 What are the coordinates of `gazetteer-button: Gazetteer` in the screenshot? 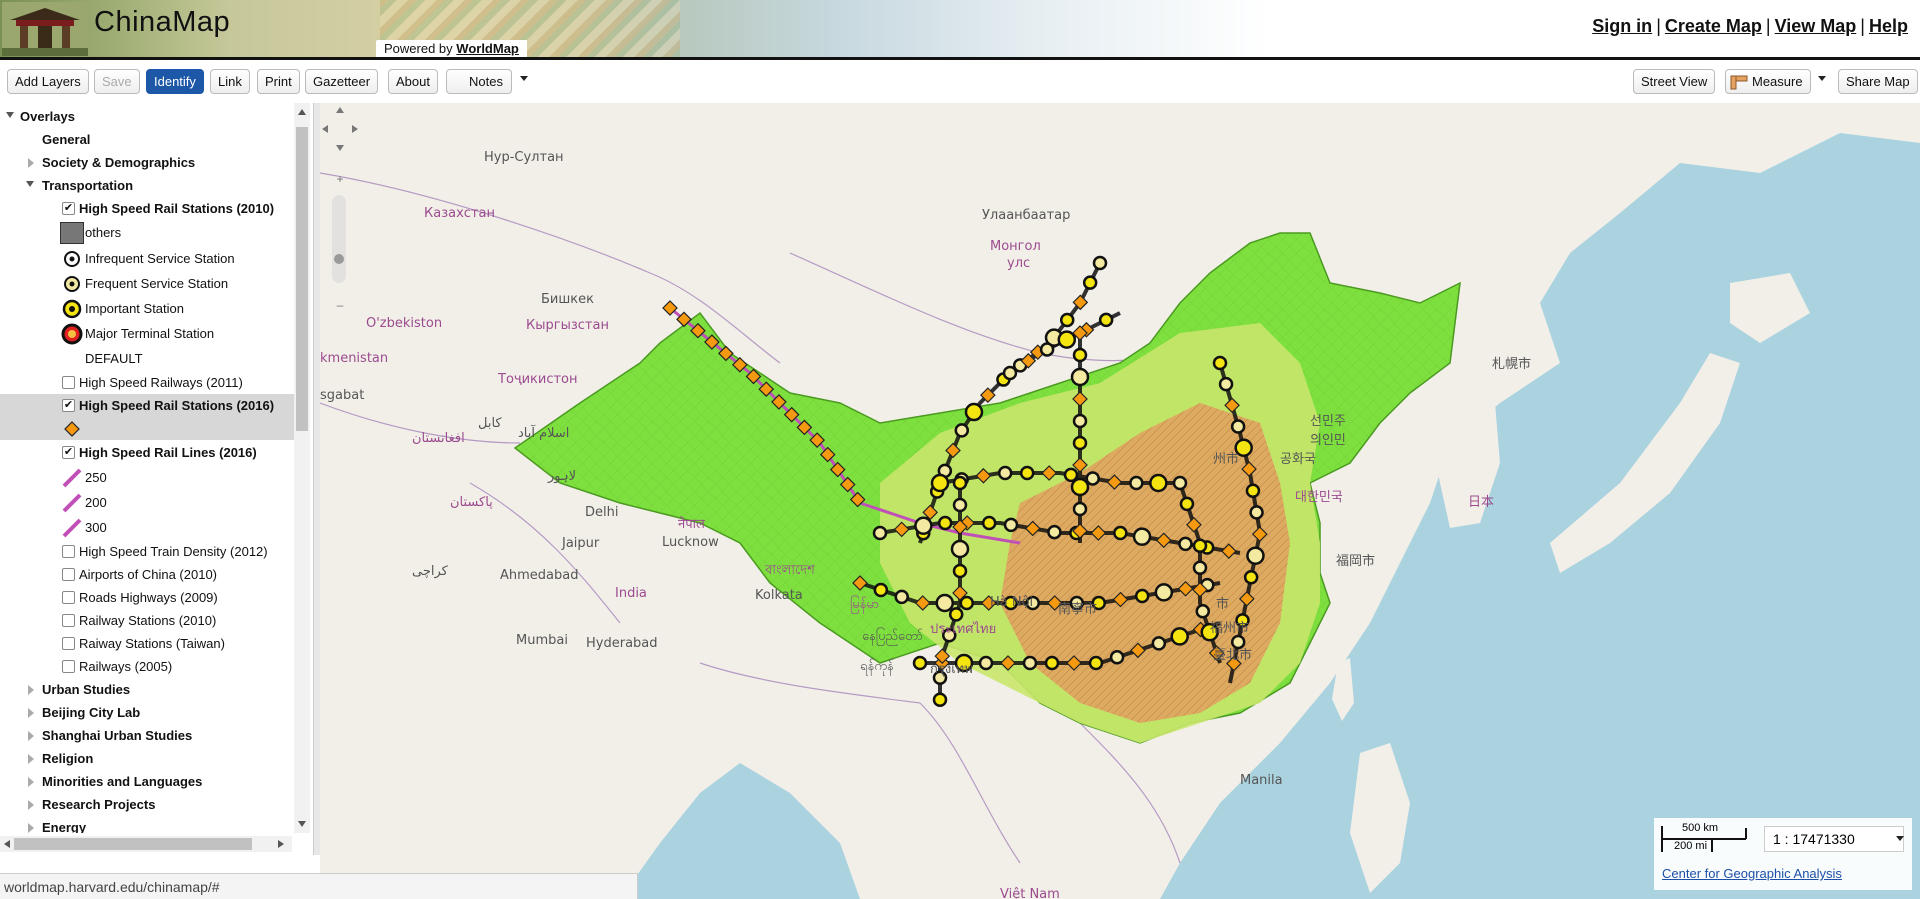 It's located at (342, 81).